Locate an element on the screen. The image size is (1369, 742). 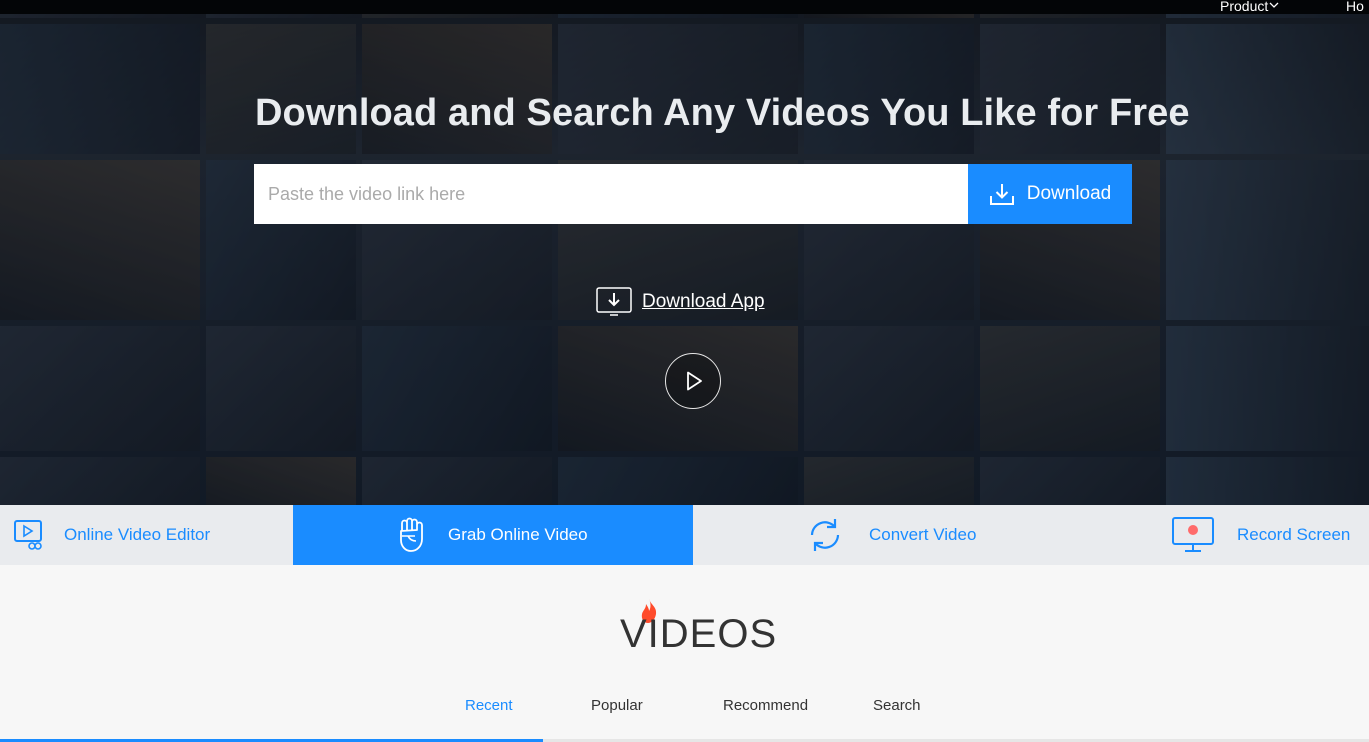
videos-section-heading: VIDEOS is located at coordinates (698, 628).